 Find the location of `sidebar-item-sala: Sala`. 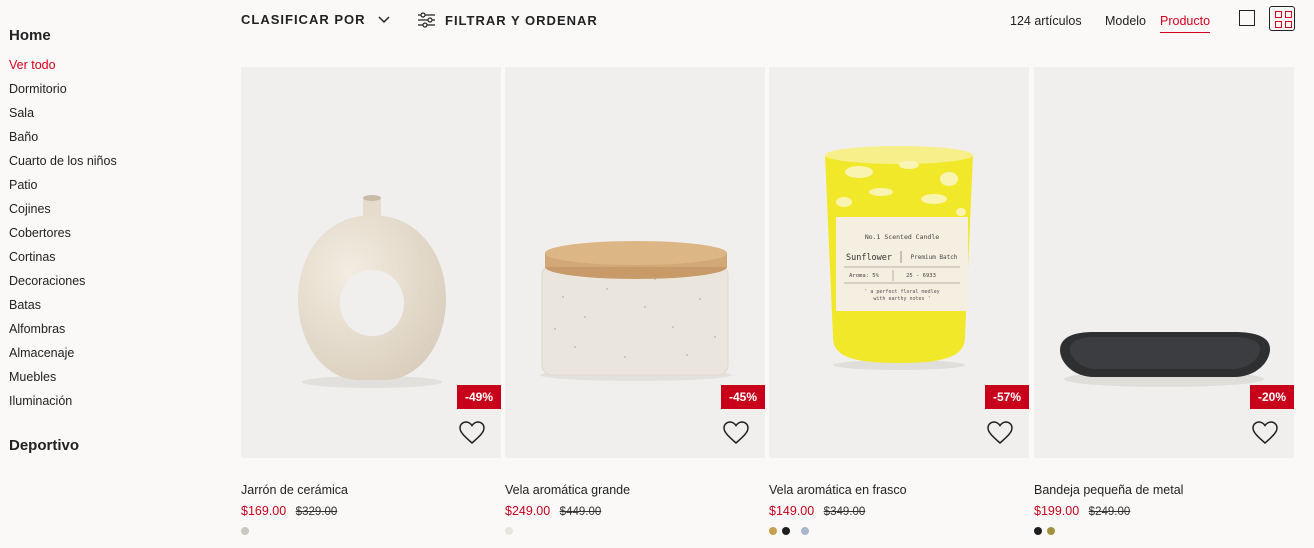

sidebar-item-sala: Sala is located at coordinates (109, 113).